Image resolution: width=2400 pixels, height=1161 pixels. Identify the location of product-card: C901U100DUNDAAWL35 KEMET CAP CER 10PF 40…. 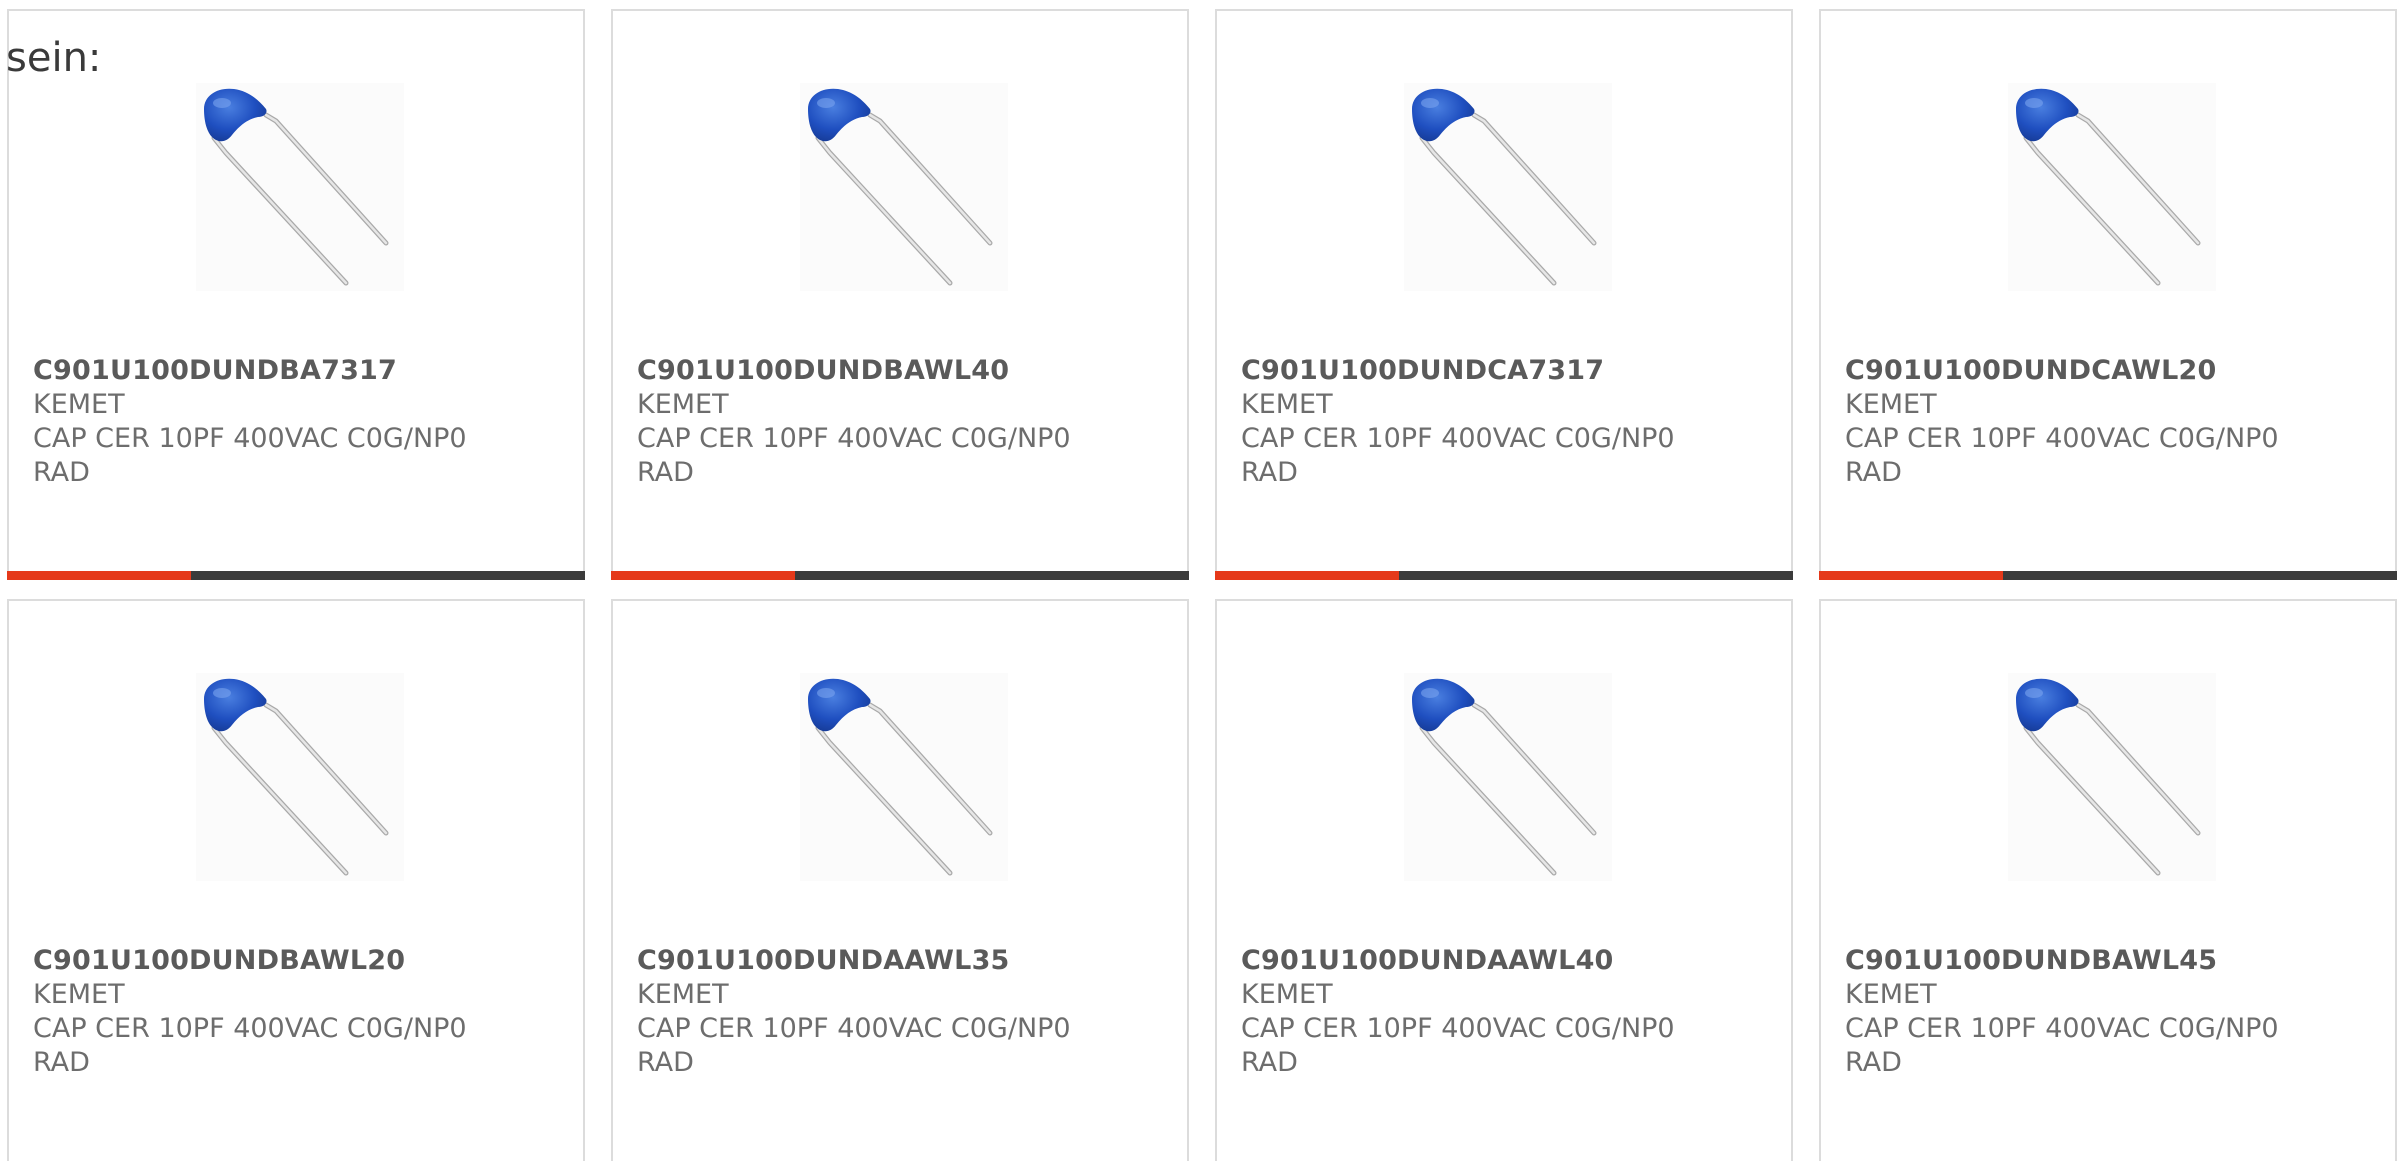
(900, 880).